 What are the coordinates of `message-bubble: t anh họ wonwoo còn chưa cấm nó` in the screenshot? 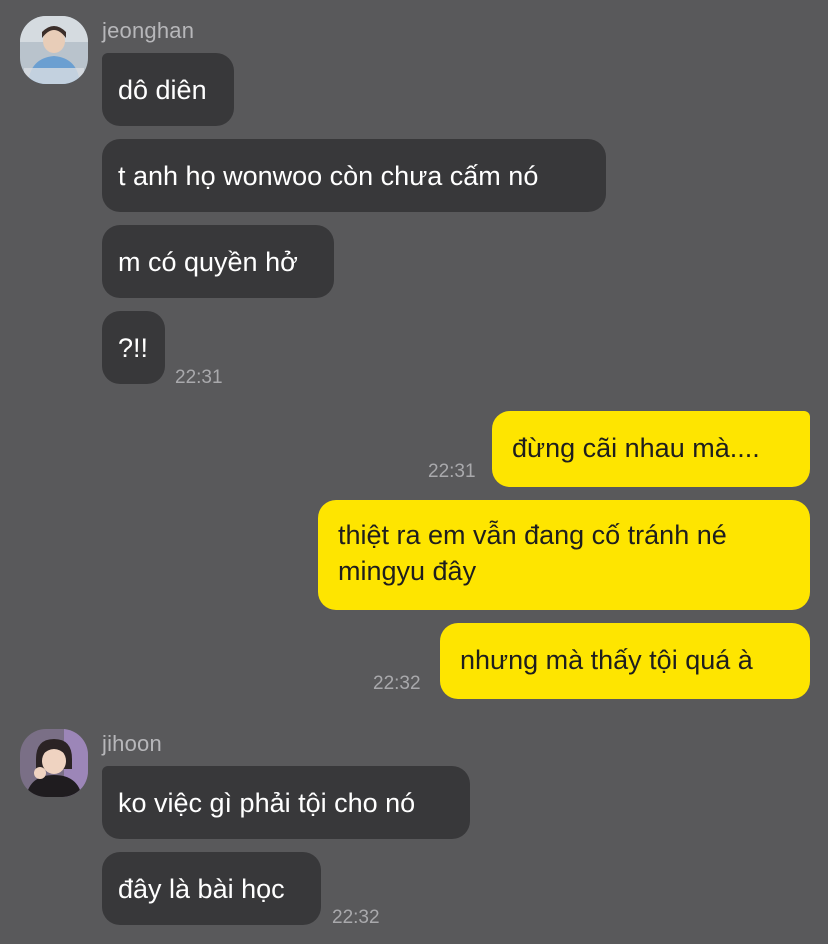 It's located at (354, 175).